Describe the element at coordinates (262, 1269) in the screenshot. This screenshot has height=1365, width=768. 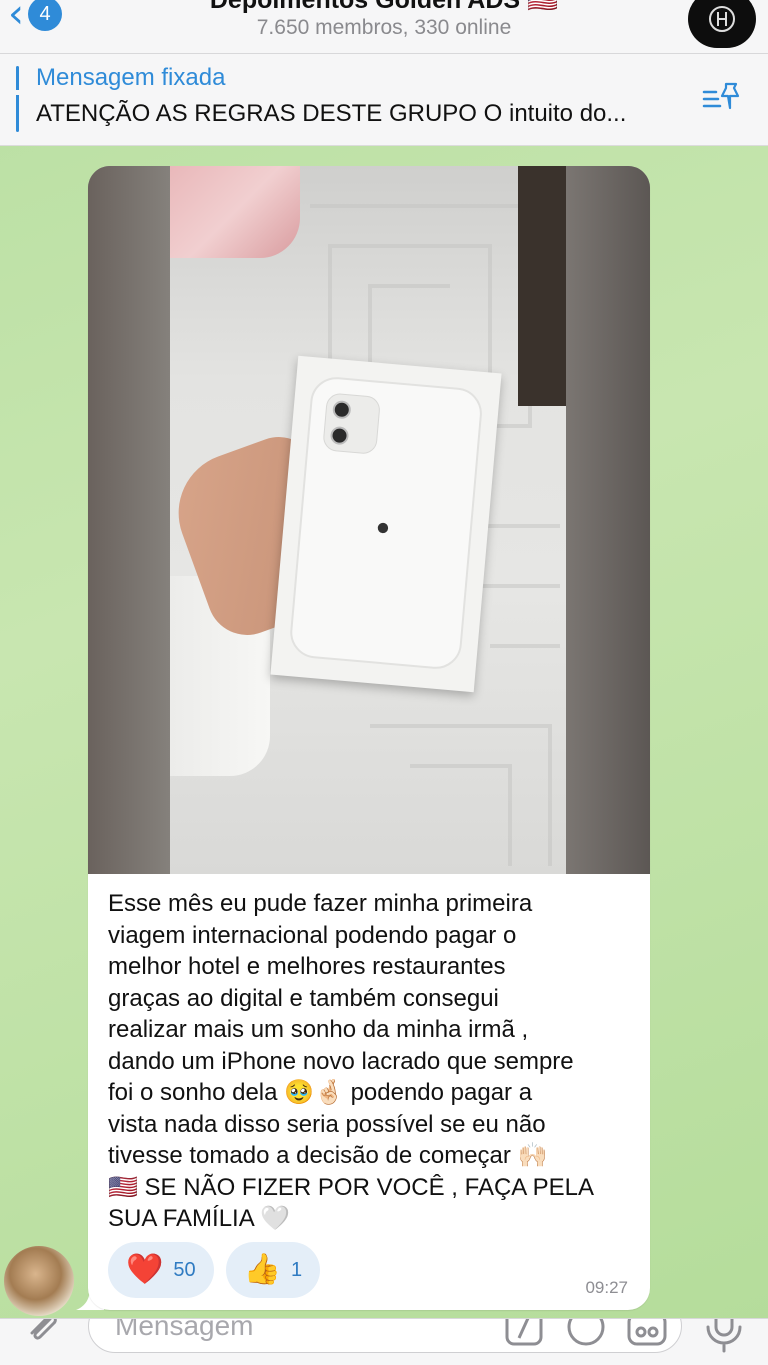
I see `thumbs-up-icon: 👍` at that location.